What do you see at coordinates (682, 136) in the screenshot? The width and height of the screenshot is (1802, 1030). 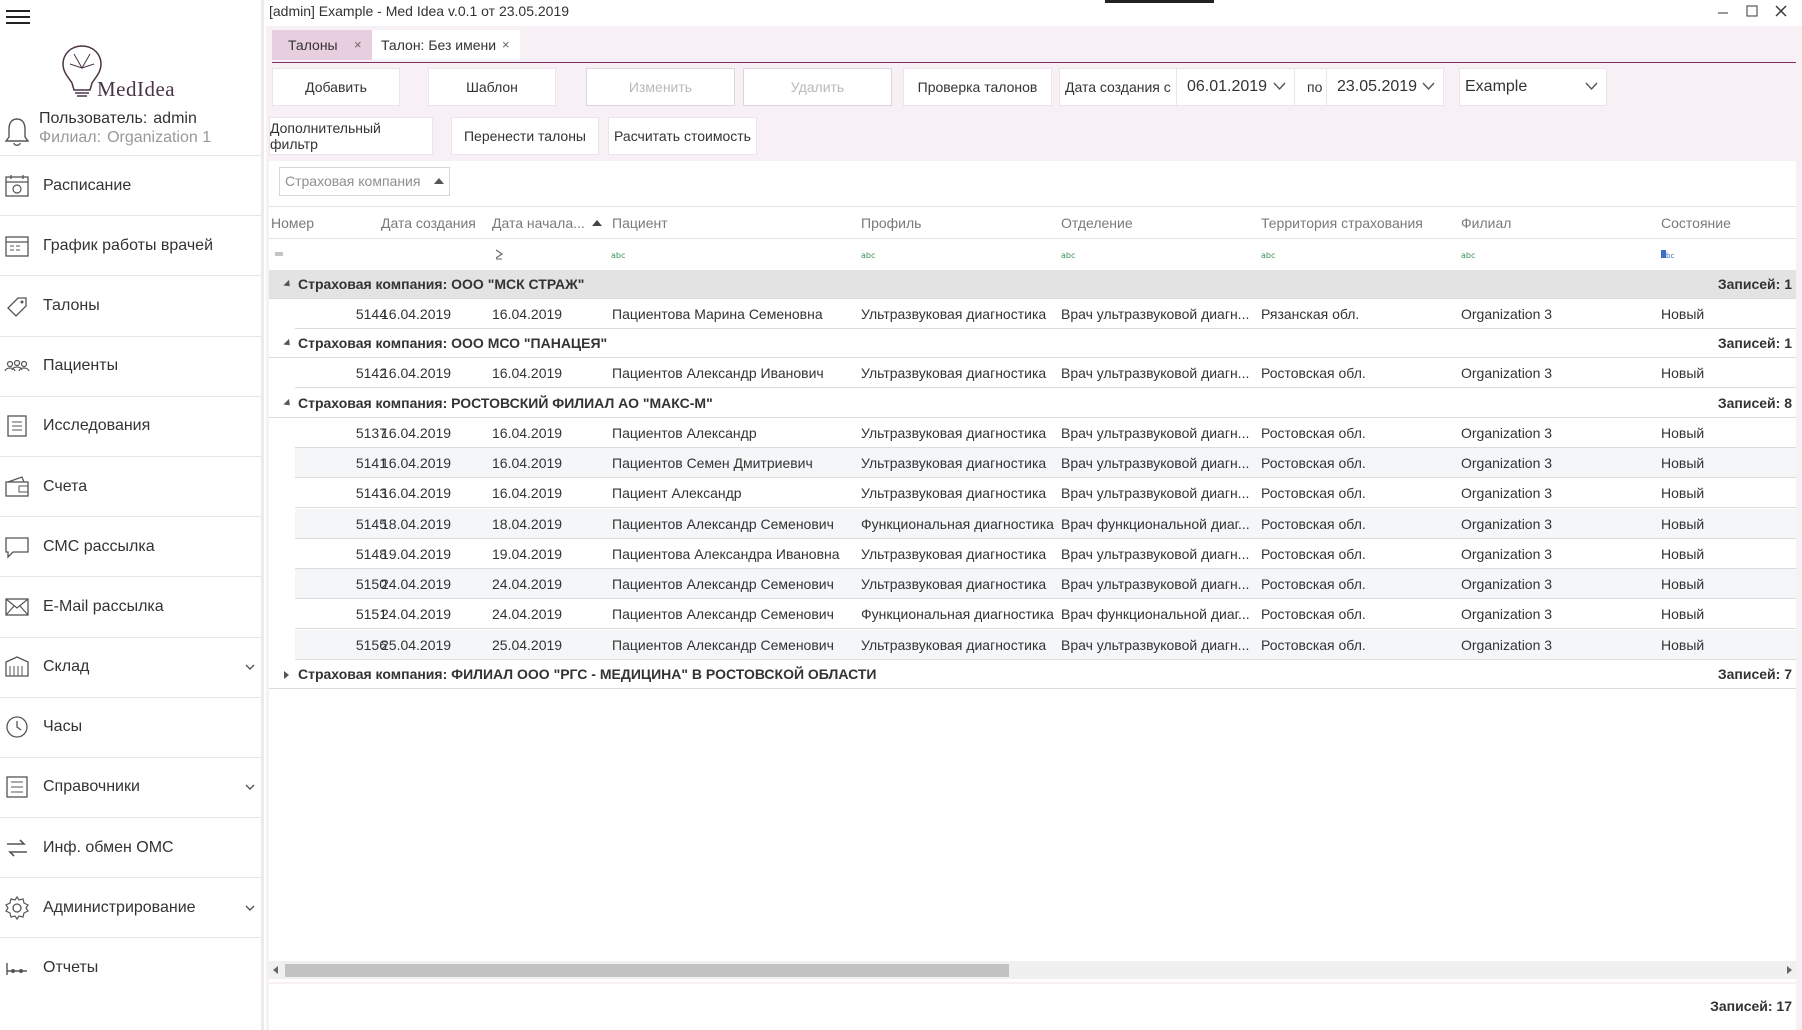 I see `calculate-cost-button: Расчитать стоимость` at bounding box center [682, 136].